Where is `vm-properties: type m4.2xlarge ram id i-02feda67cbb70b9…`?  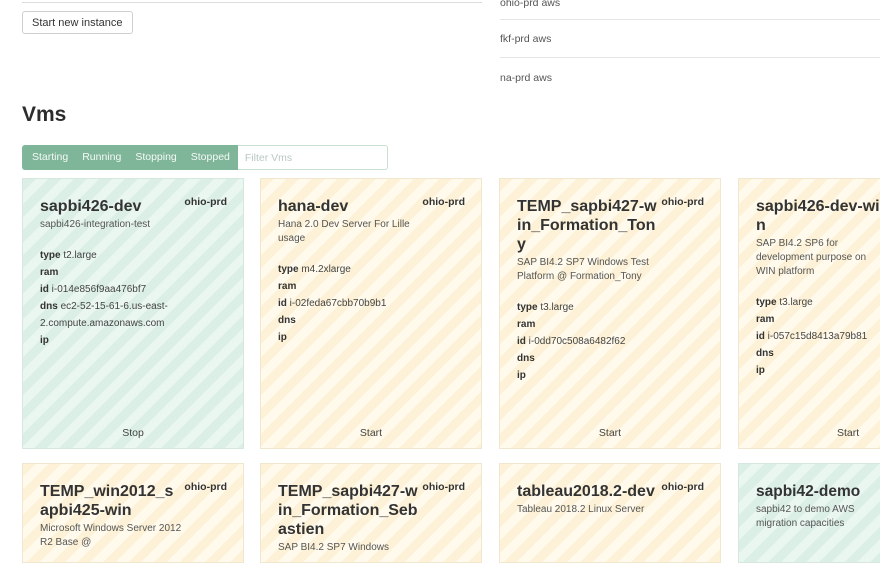 vm-properties: type m4.2xlarge ram id i-02feda67cbb70b9… is located at coordinates (371, 303).